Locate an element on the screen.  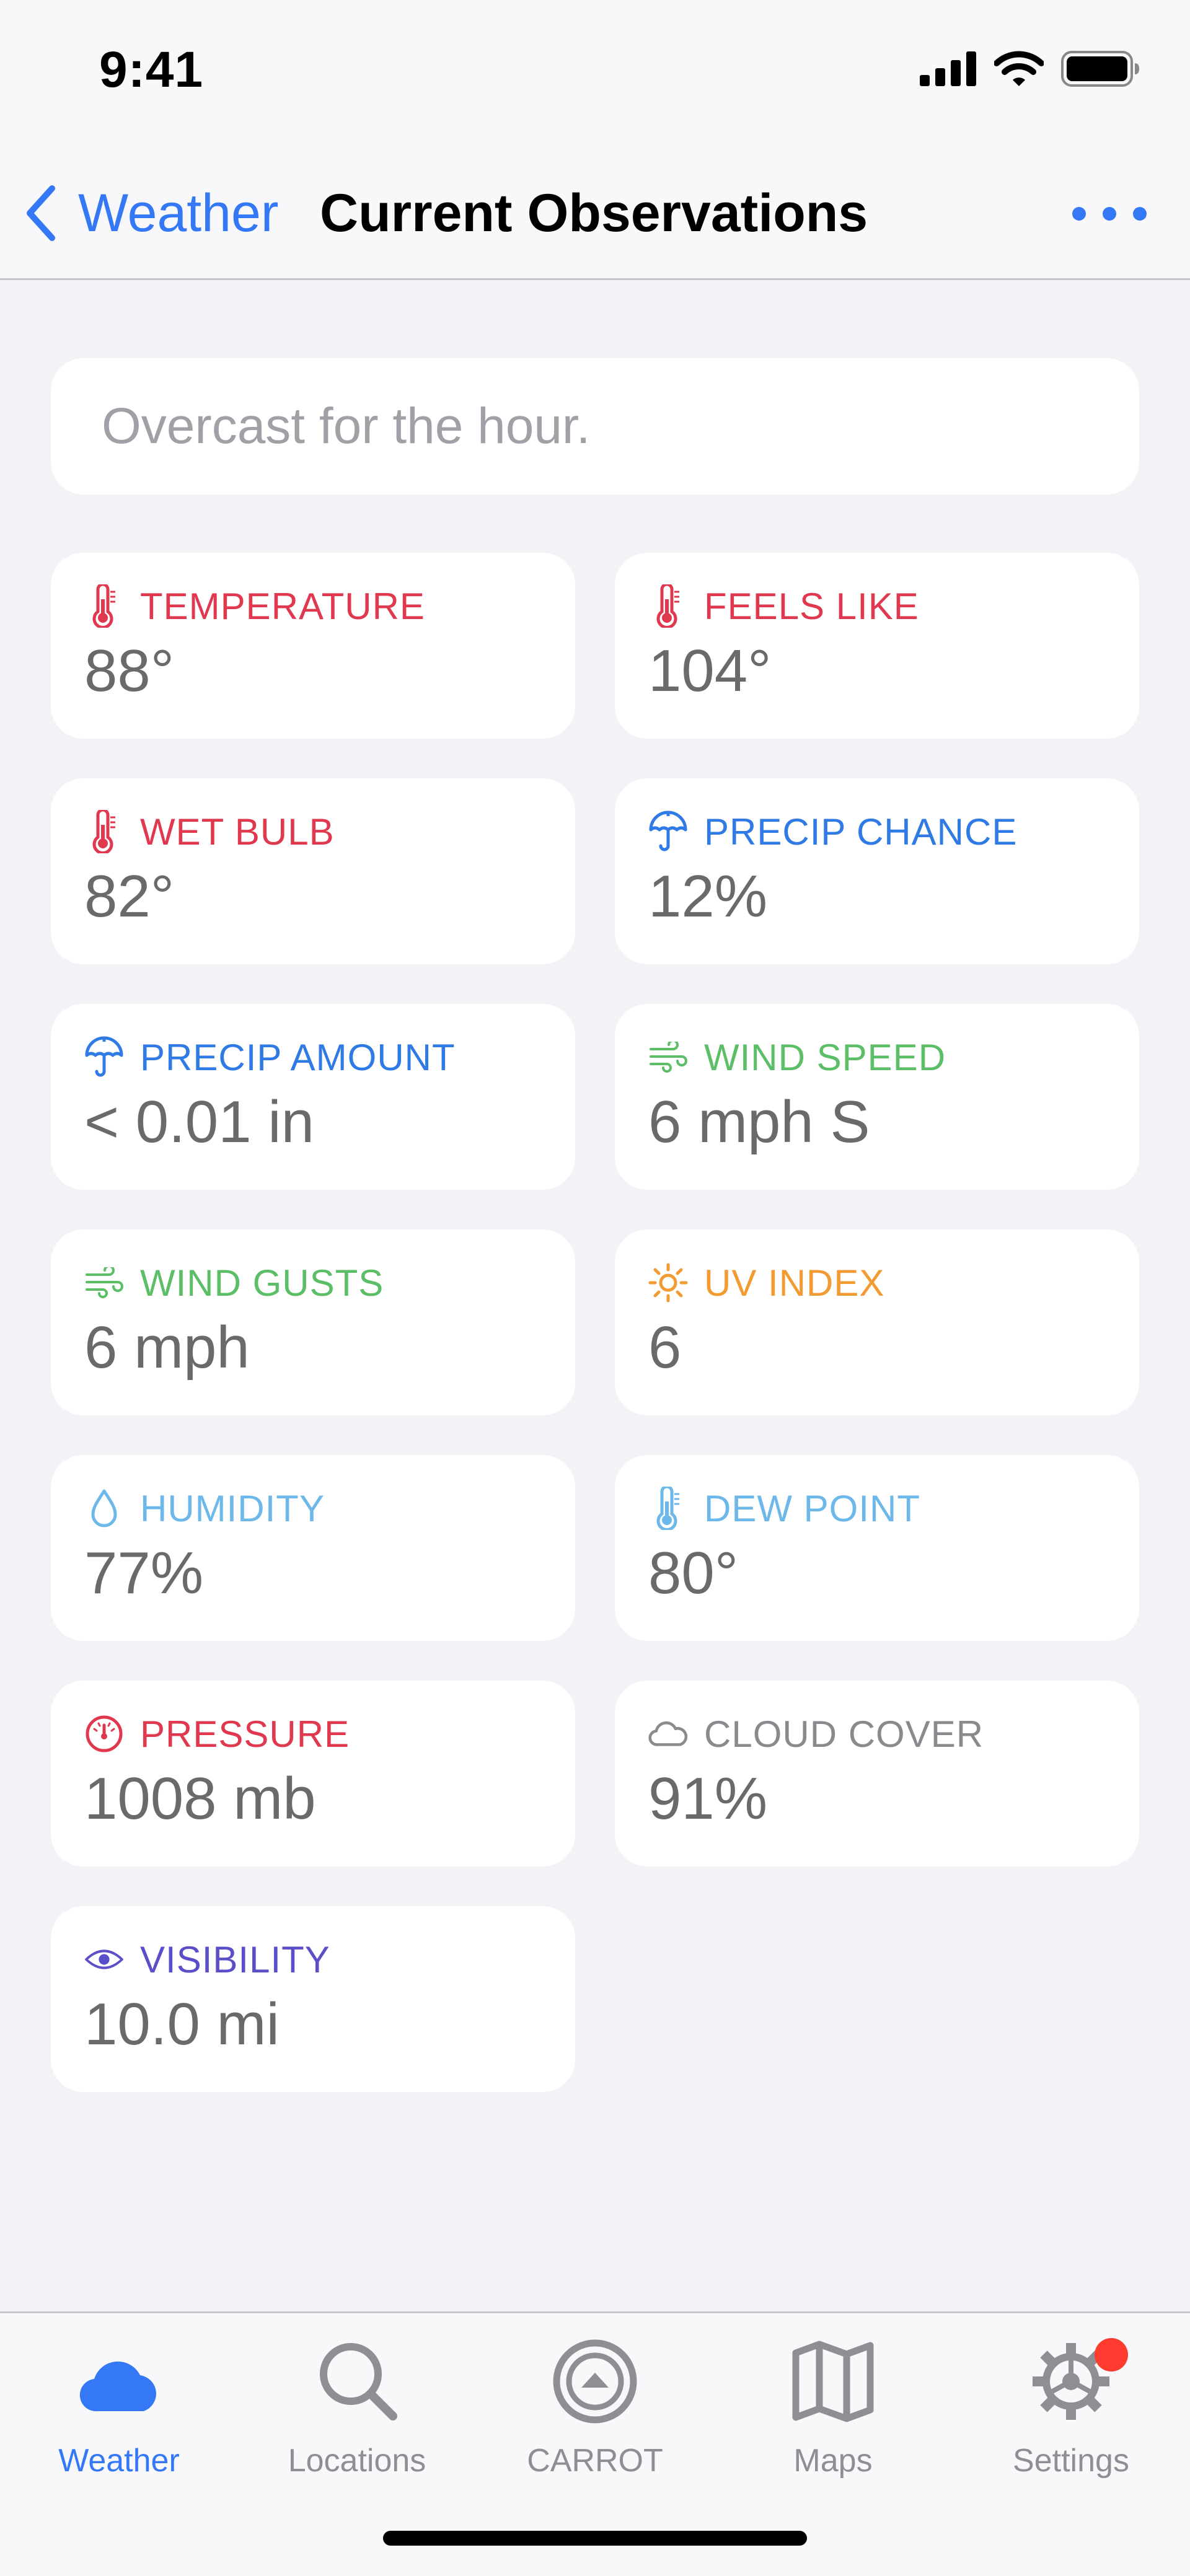
tab-carrot: CARROT is located at coordinates (595, 2408).